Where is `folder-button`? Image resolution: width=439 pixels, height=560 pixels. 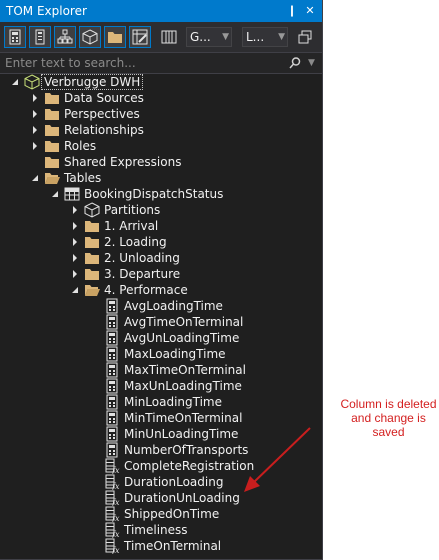
folder-button is located at coordinates (115, 37).